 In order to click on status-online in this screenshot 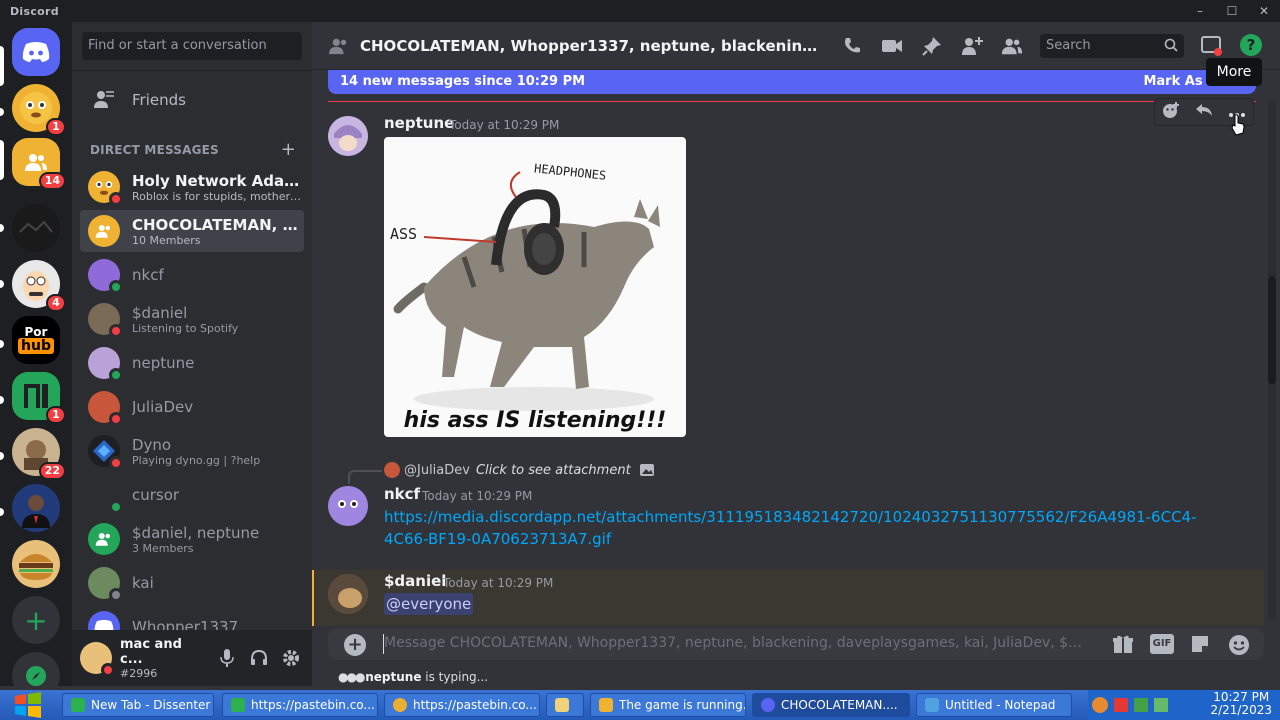, I will do `click(116, 507)`.